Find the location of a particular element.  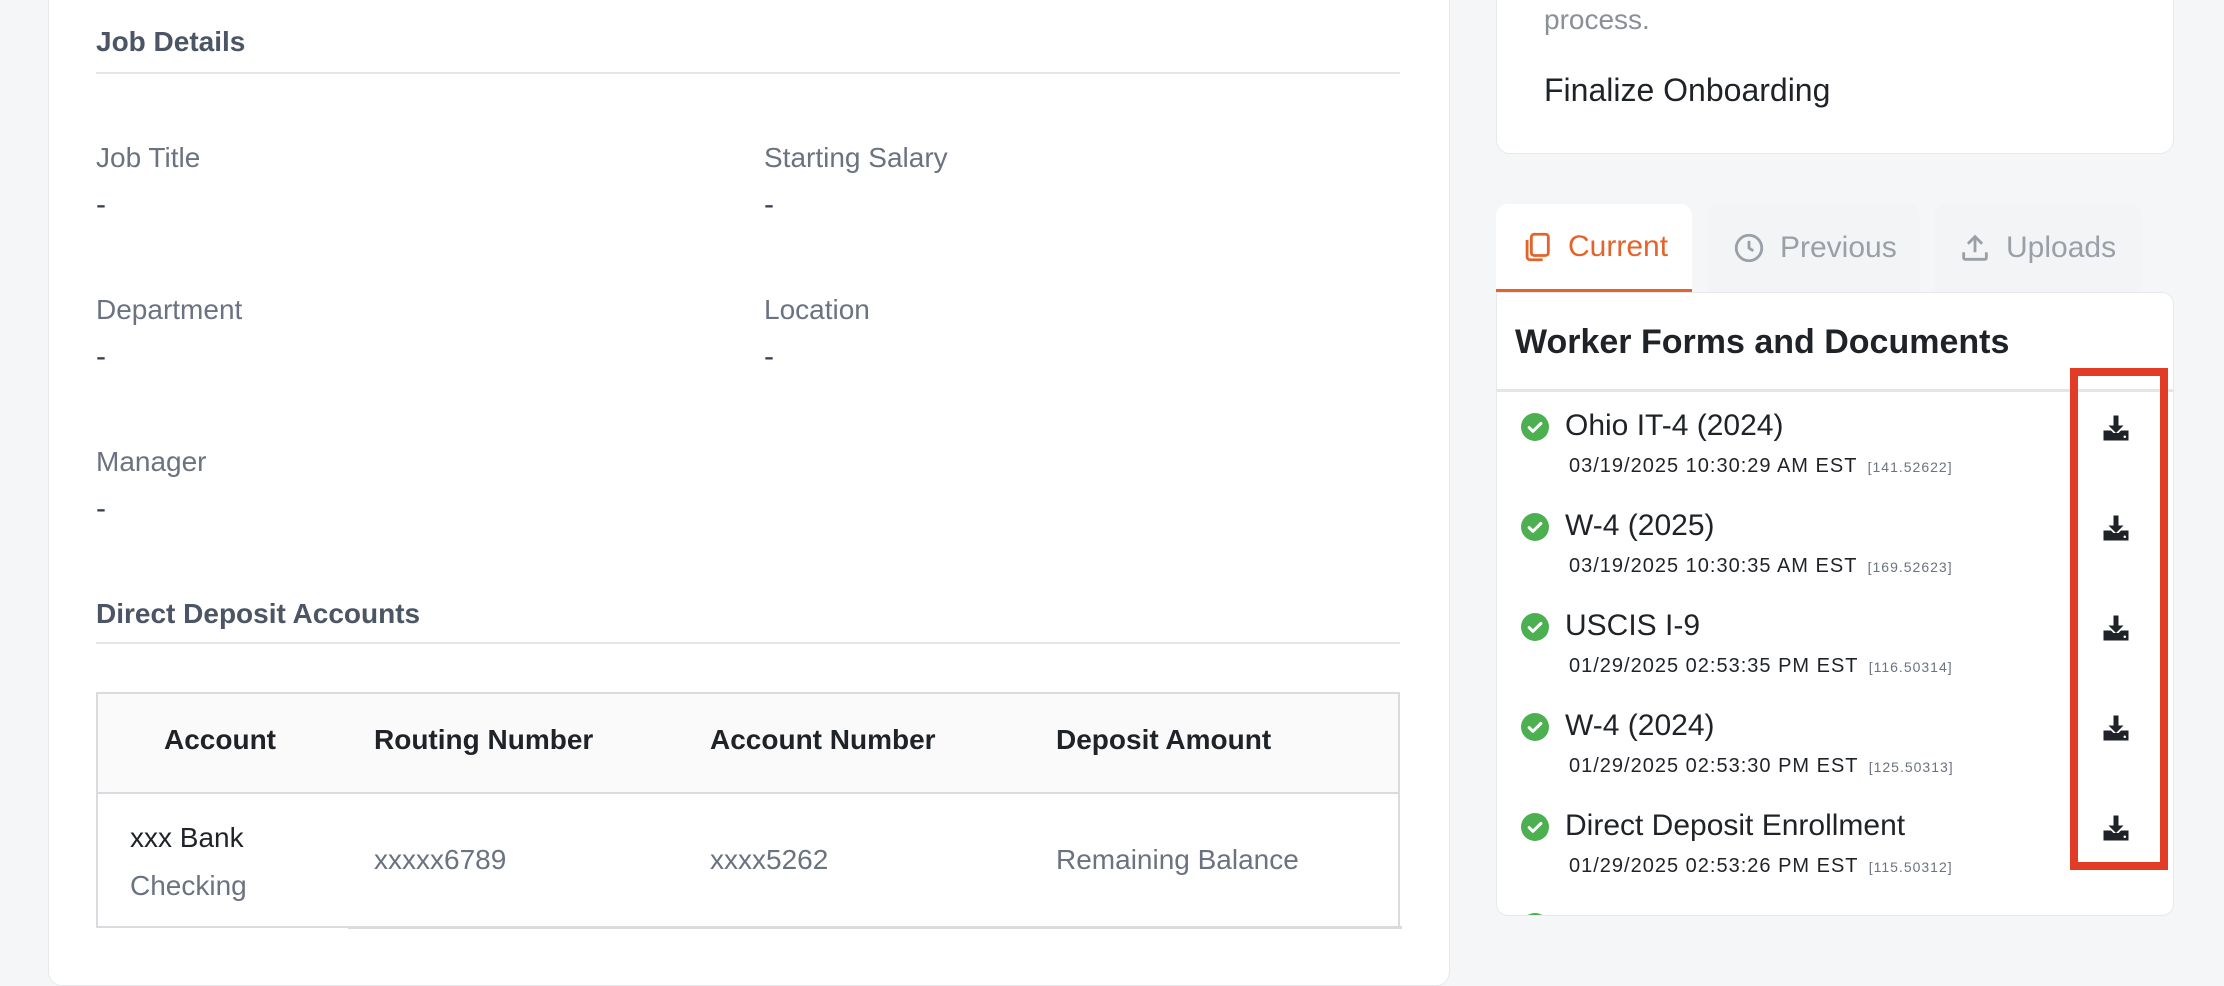

tab-previous: Previous is located at coordinates (1814, 248).